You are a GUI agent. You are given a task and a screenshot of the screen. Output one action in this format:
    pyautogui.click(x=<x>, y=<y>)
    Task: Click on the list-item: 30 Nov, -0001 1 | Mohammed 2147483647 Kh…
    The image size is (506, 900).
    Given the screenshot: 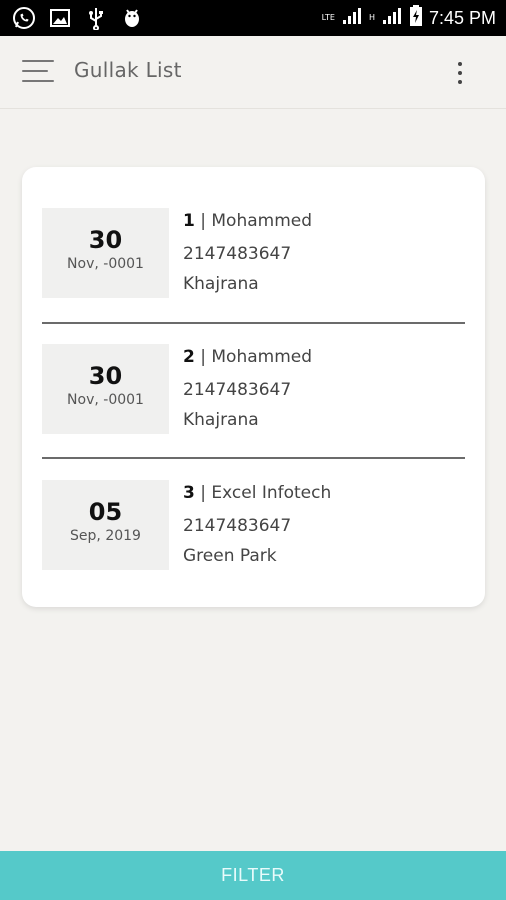 What is the action you would take?
    pyautogui.click(x=253, y=254)
    